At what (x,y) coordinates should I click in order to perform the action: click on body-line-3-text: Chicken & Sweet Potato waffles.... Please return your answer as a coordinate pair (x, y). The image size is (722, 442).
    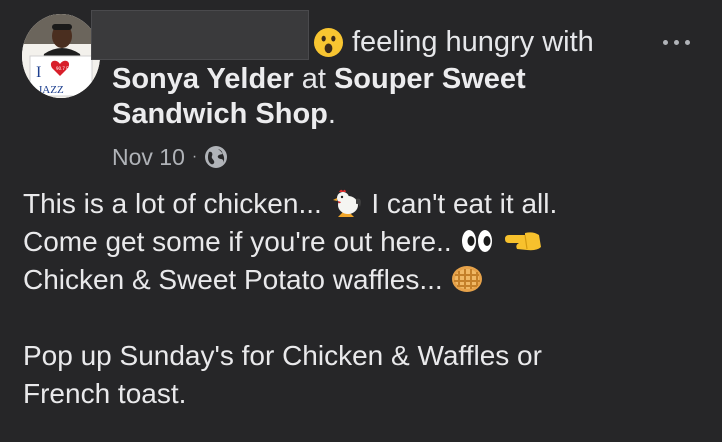
    Looking at the image, I should click on (233, 279).